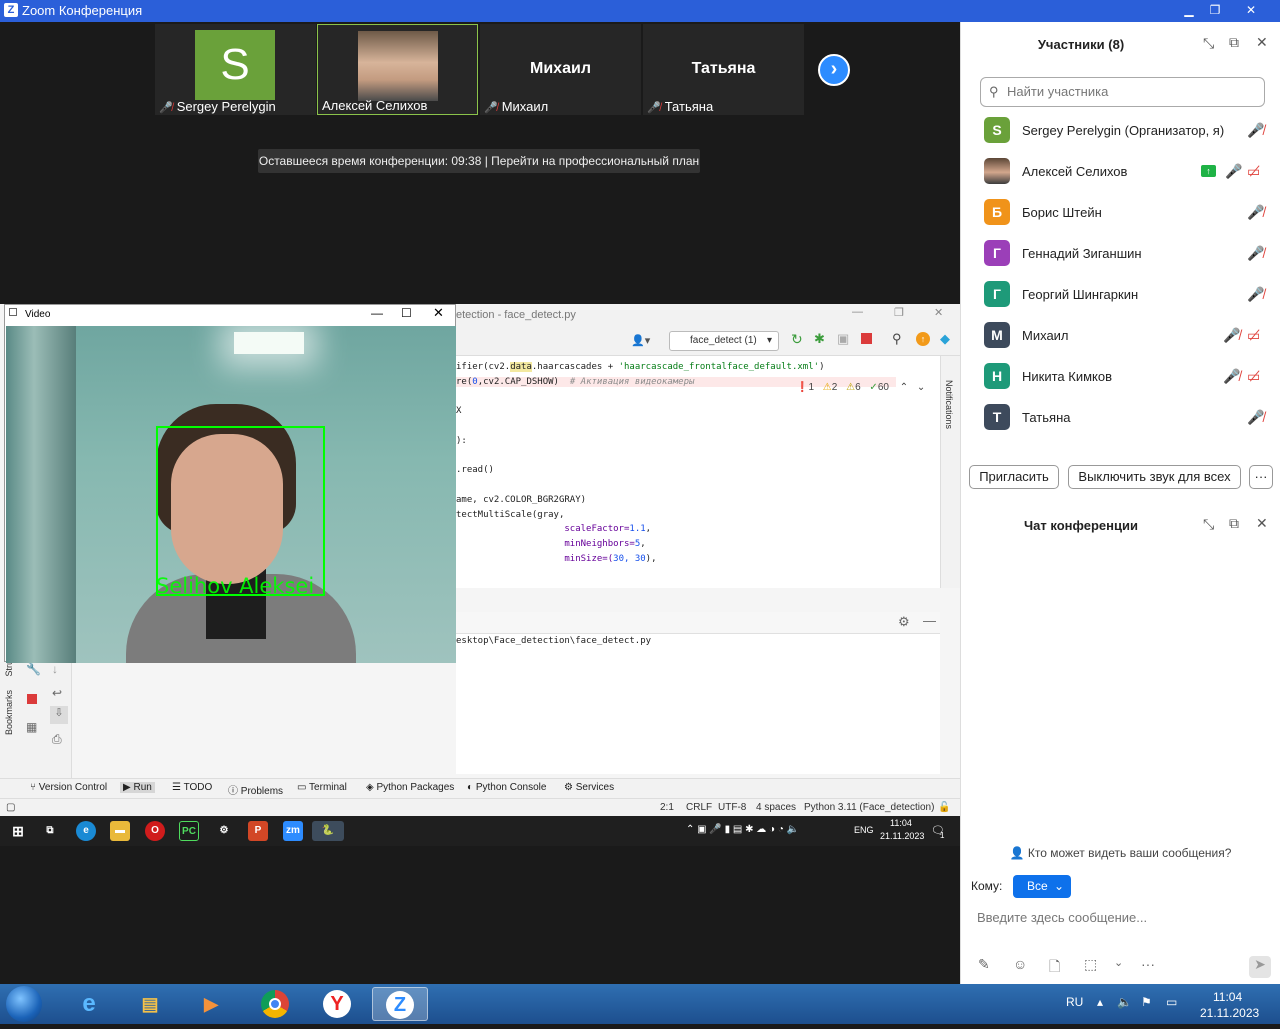  What do you see at coordinates (1120, 335) in the screenshot?
I see `participant-row: М Михаил 🎤̸ ▭̸` at bounding box center [1120, 335].